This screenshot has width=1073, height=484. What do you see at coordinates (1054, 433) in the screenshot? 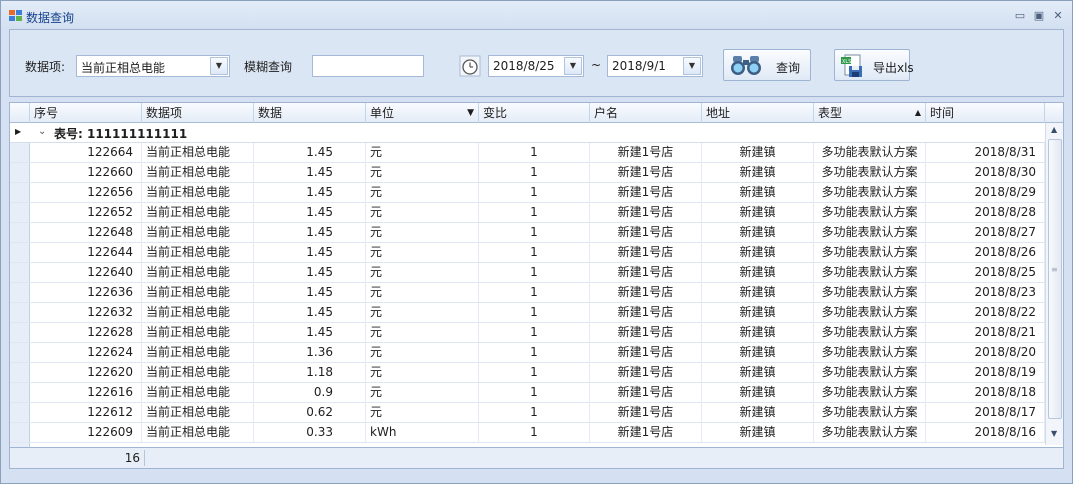
I see `scroll-down-icon: ▼` at bounding box center [1054, 433].